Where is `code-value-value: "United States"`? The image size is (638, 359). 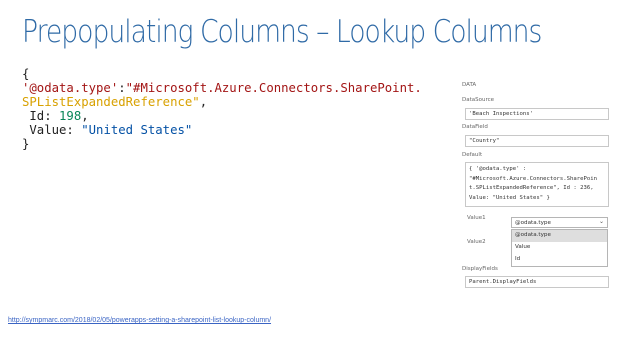 code-value-value: "United States" is located at coordinates (137, 130).